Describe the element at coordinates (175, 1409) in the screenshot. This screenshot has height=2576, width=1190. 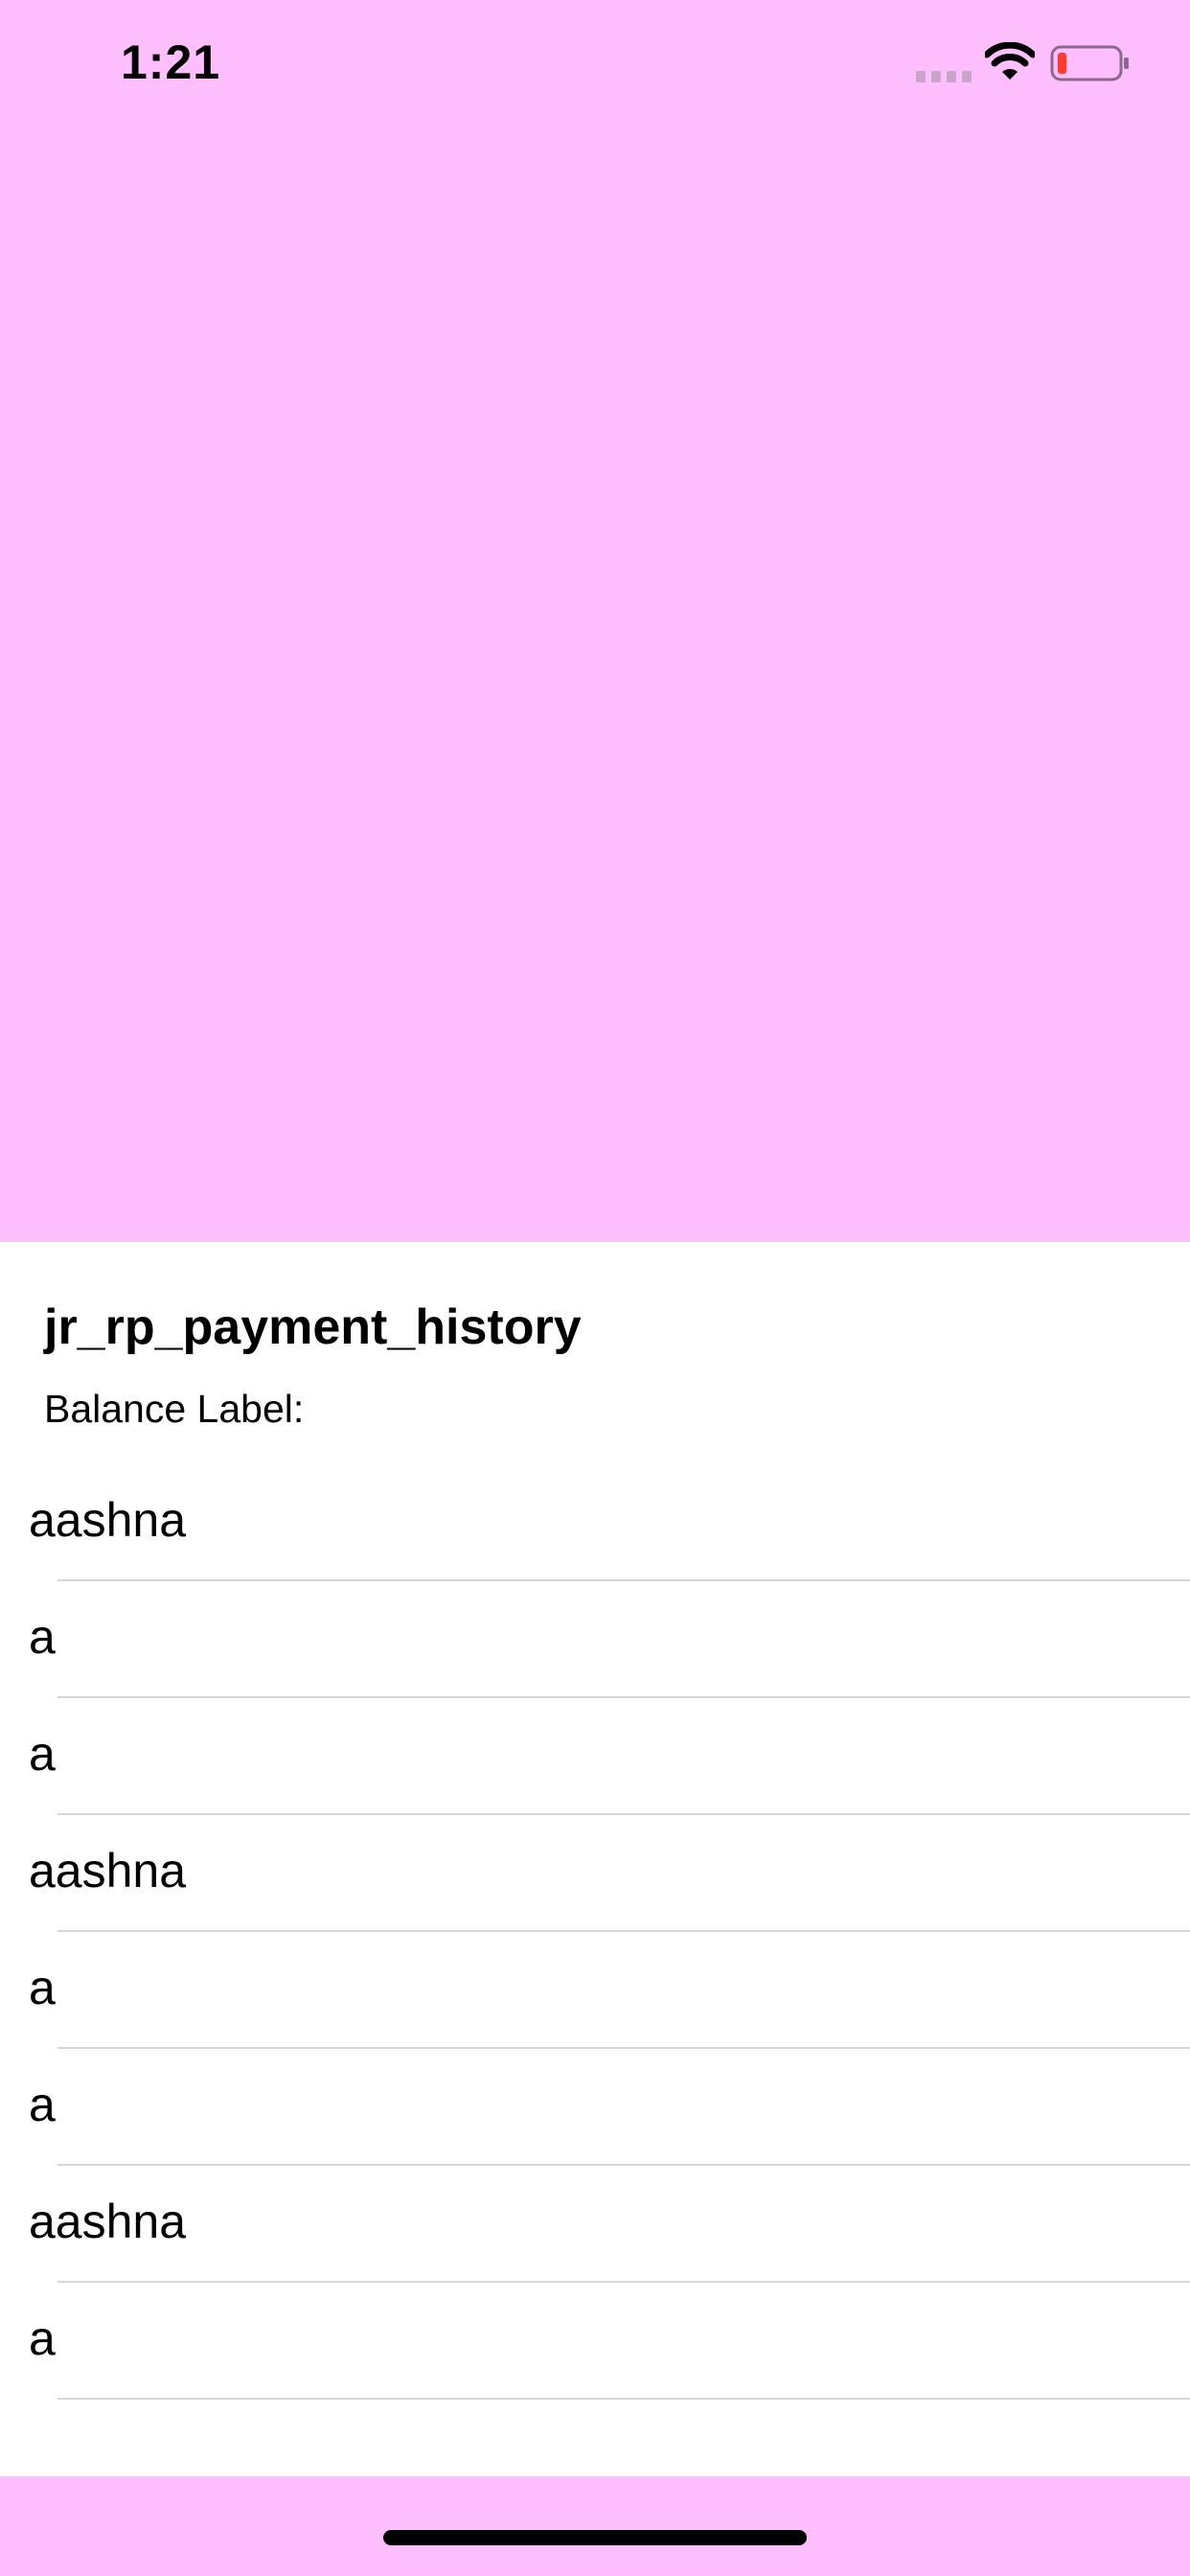
I see `balance-label: Balance Label:` at that location.